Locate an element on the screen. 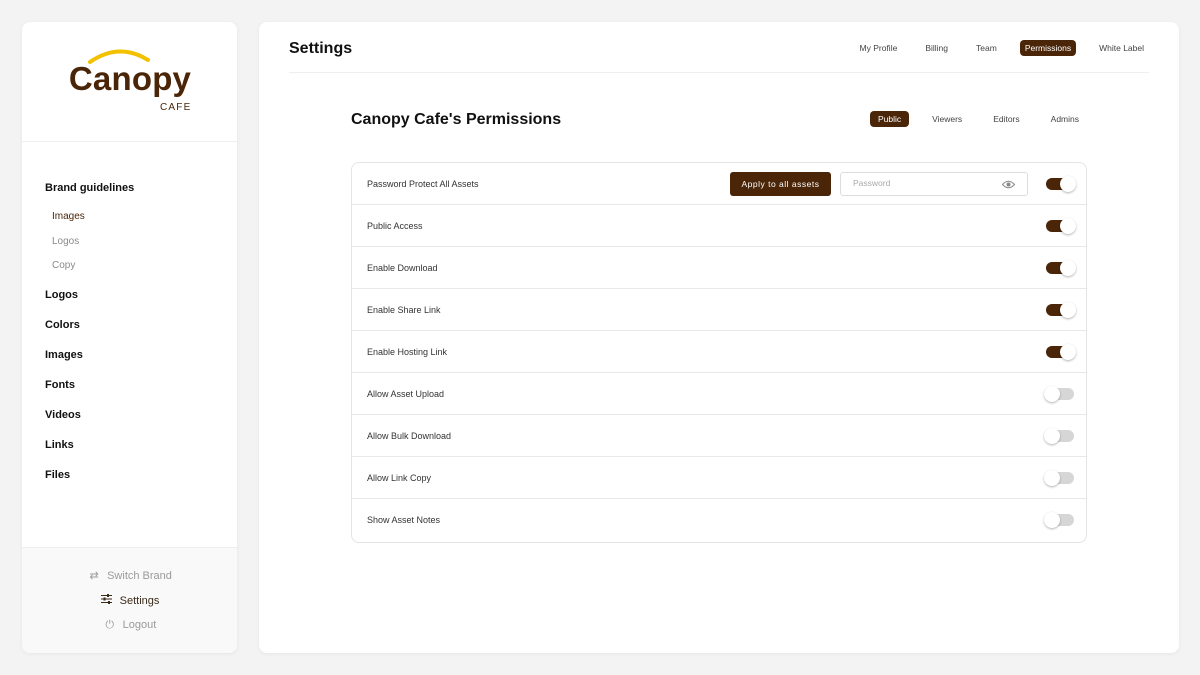 The image size is (1200, 675). logout-button: ⏻ Logout is located at coordinates (129, 625).